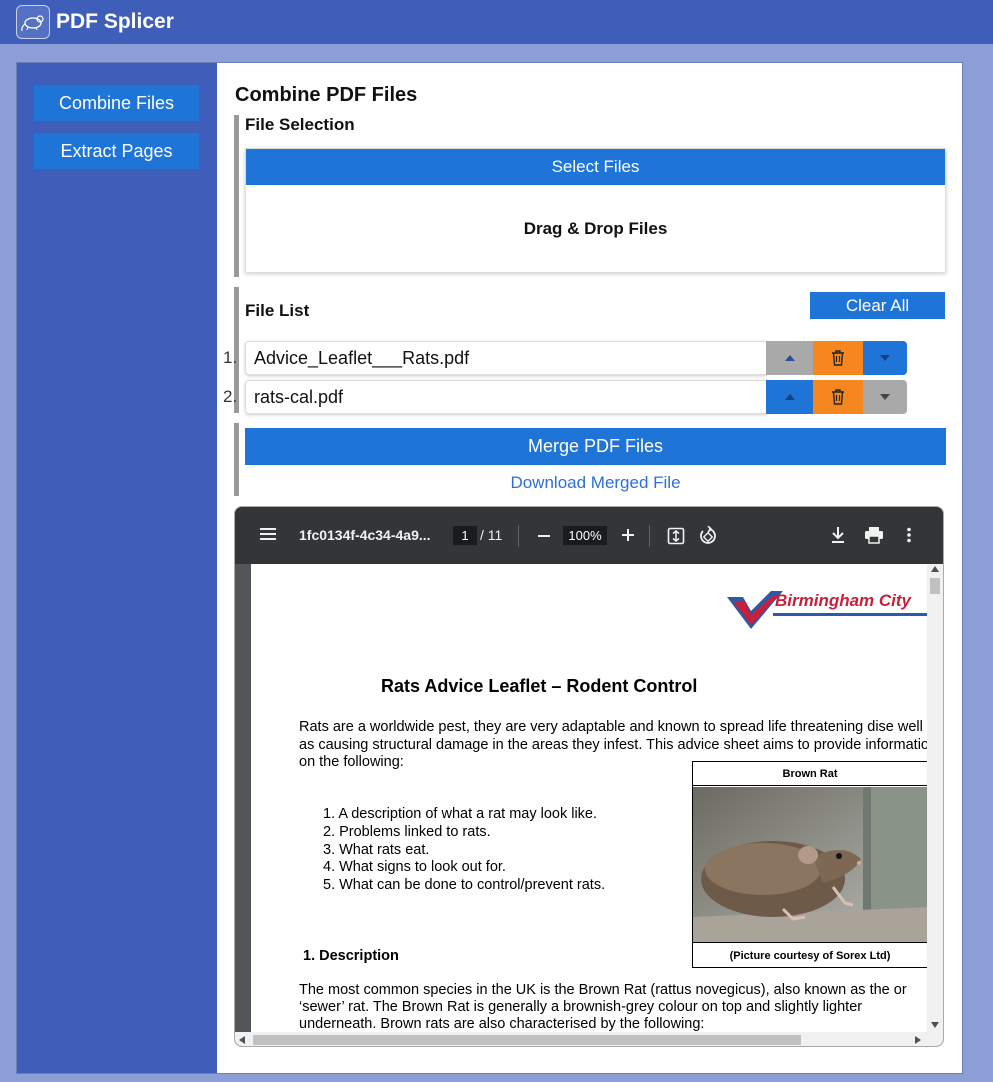 Image resolution: width=993 pixels, height=1082 pixels. What do you see at coordinates (595, 167) in the screenshot?
I see `select-files-button: Select Files` at bounding box center [595, 167].